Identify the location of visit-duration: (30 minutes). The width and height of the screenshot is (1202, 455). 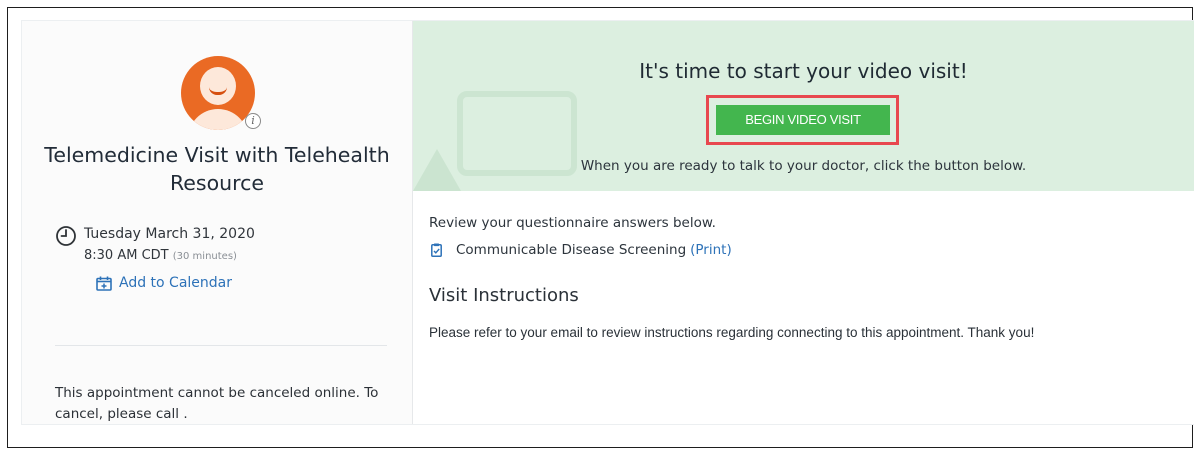
(204, 256).